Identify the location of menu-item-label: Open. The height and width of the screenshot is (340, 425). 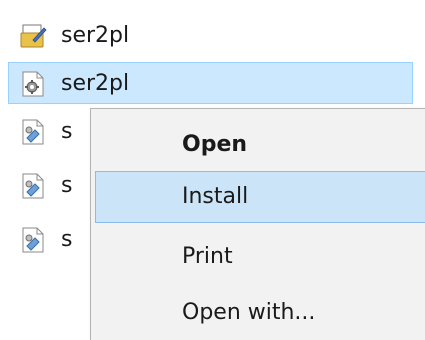
(215, 144).